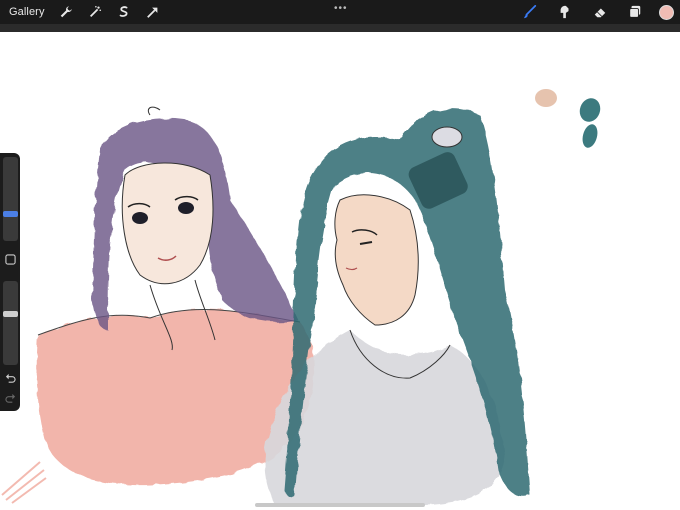  Describe the element at coordinates (376, 260) in the screenshot. I see `right-figure-face` at that location.